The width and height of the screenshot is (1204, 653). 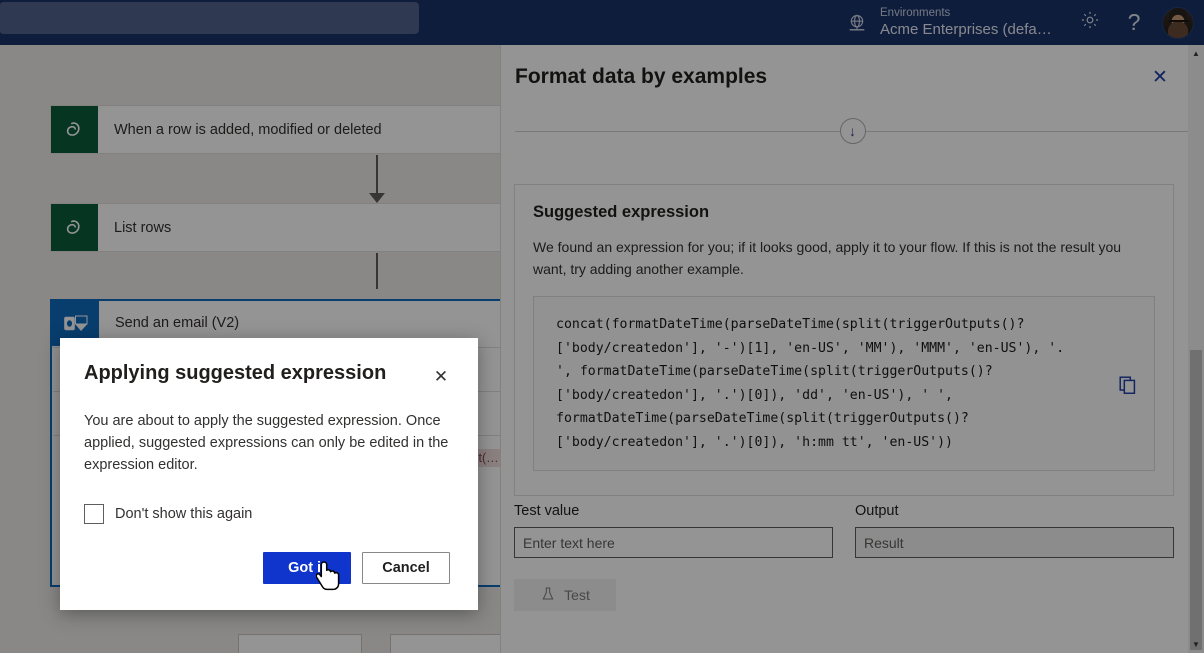 What do you see at coordinates (877, 511) in the screenshot?
I see `output-label: Output` at bounding box center [877, 511].